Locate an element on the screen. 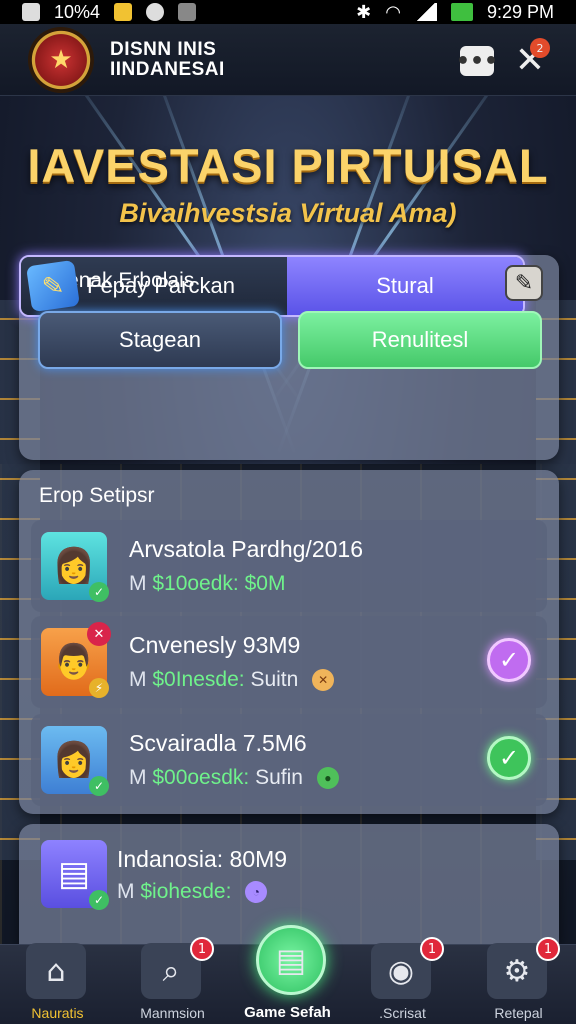 This screenshot has width=576, height=1024. brand-name: DISNN INIS IINDANESAI is located at coordinates (167, 59).